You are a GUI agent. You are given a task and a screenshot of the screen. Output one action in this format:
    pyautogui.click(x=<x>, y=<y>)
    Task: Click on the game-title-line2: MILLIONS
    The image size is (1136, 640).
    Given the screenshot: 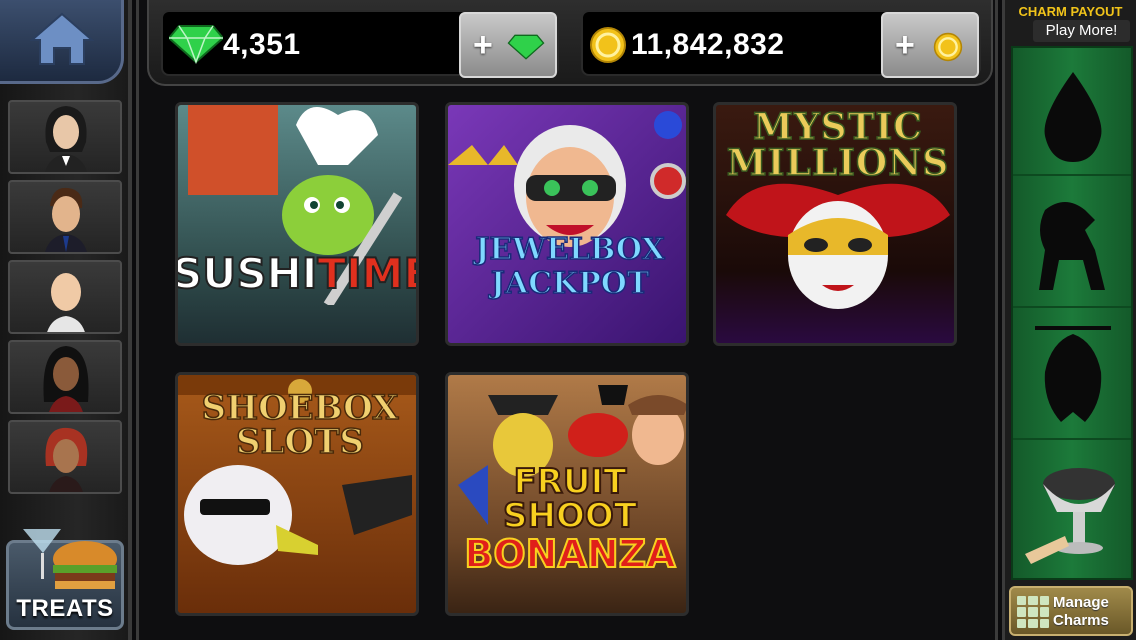 What is the action you would take?
    pyautogui.click(x=838, y=163)
    